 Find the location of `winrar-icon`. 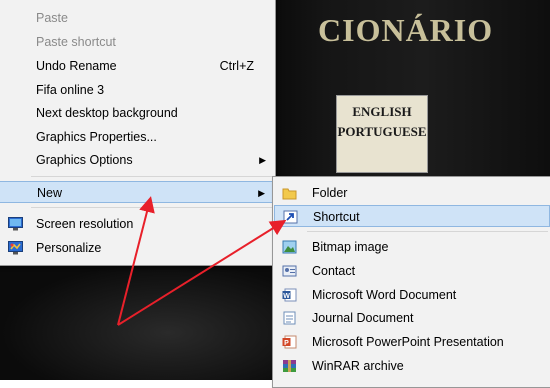

winrar-icon is located at coordinates (289, 366).